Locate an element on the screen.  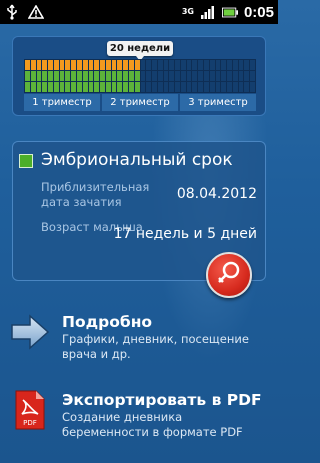
status-bar: 3G 0:05 is located at coordinates (139, 12).